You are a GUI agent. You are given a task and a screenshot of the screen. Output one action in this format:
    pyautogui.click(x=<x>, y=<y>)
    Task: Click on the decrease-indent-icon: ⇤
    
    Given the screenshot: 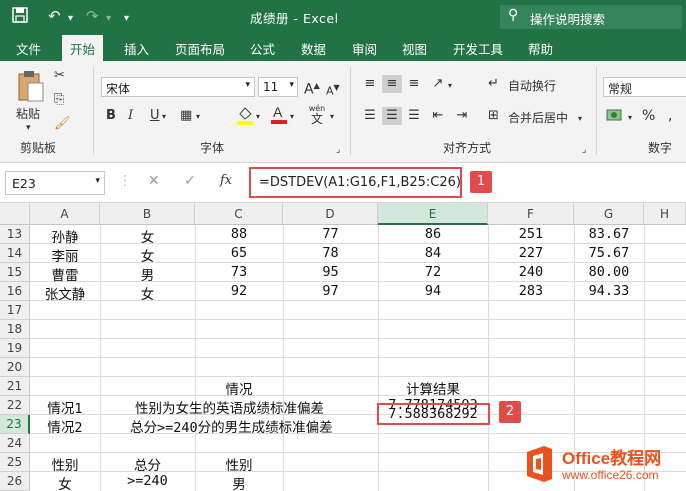 What is the action you would take?
    pyautogui.click(x=438, y=116)
    